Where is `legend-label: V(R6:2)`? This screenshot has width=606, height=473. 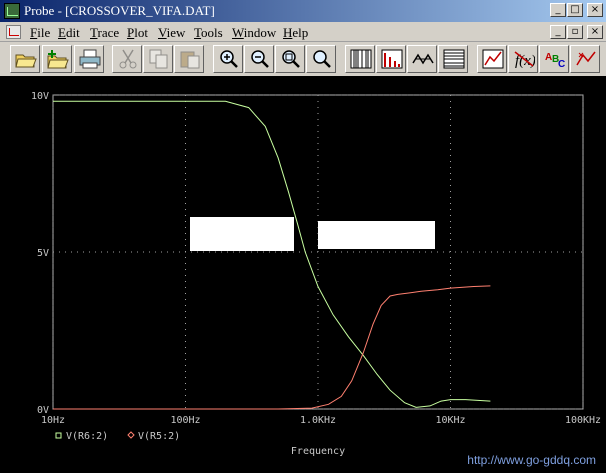 legend-label: V(R6:2) is located at coordinates (87, 436).